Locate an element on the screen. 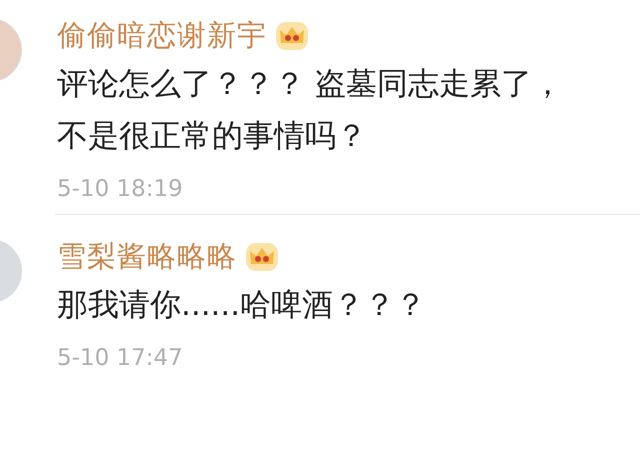 The image size is (640, 457). username: 偷偷暗恋谢新宇 is located at coordinates (162, 36).